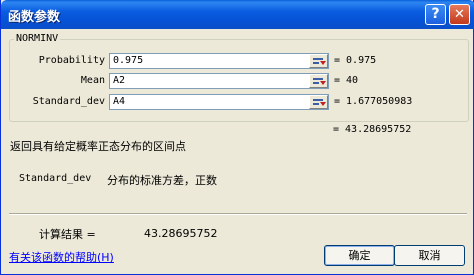  Describe the element at coordinates (219, 102) in the screenshot. I see `standard-dev-input: A4` at that location.